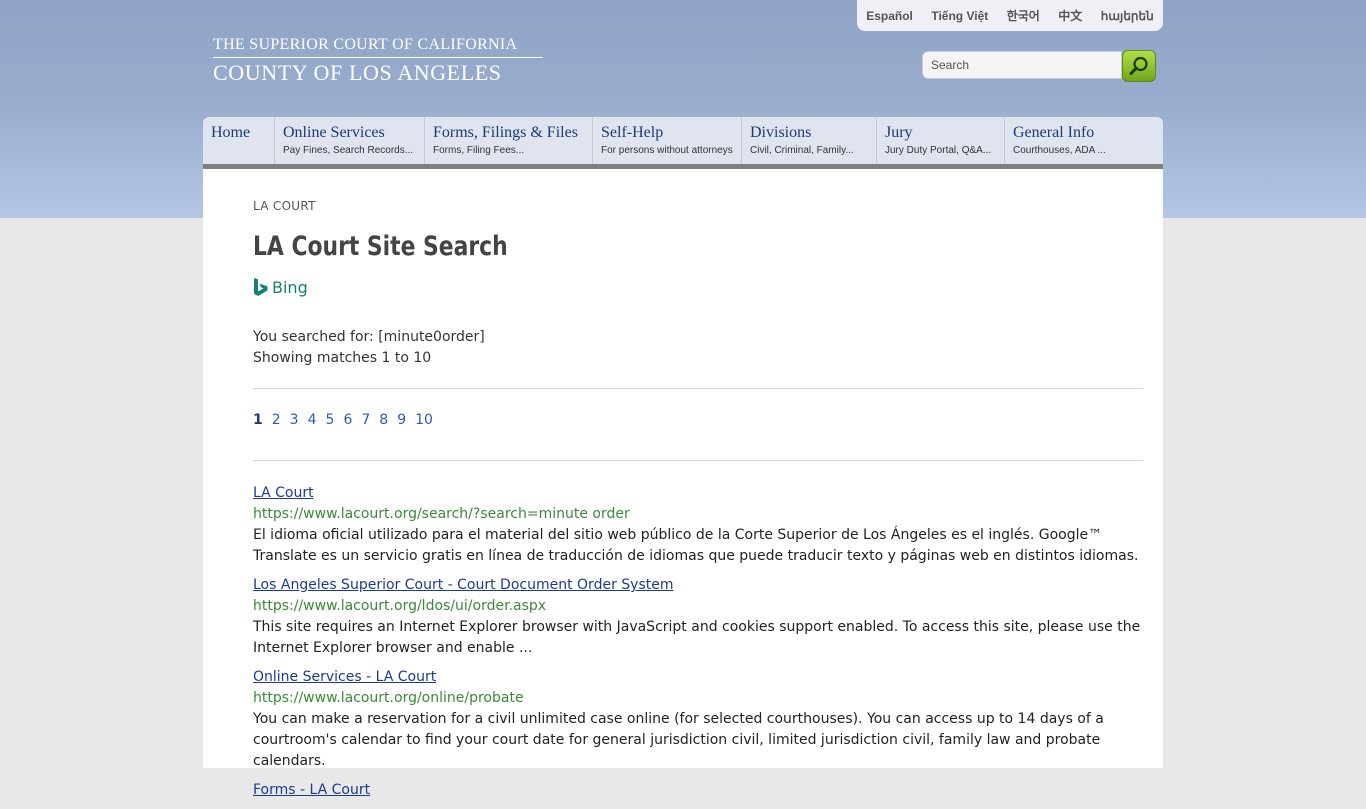 The height and width of the screenshot is (809, 1366). What do you see at coordinates (258, 420) in the screenshot?
I see `page-link-1: 1` at bounding box center [258, 420].